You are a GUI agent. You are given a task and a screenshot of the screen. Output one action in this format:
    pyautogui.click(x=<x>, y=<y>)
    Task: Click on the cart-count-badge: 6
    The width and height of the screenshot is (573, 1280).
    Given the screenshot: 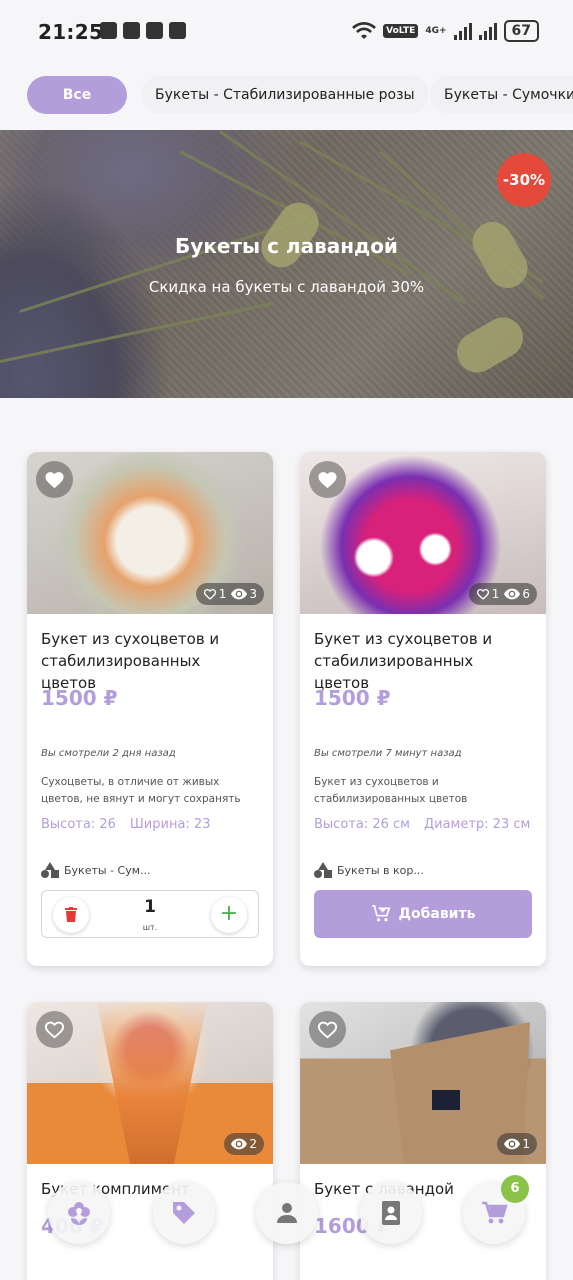 What is the action you would take?
    pyautogui.click(x=515, y=1189)
    